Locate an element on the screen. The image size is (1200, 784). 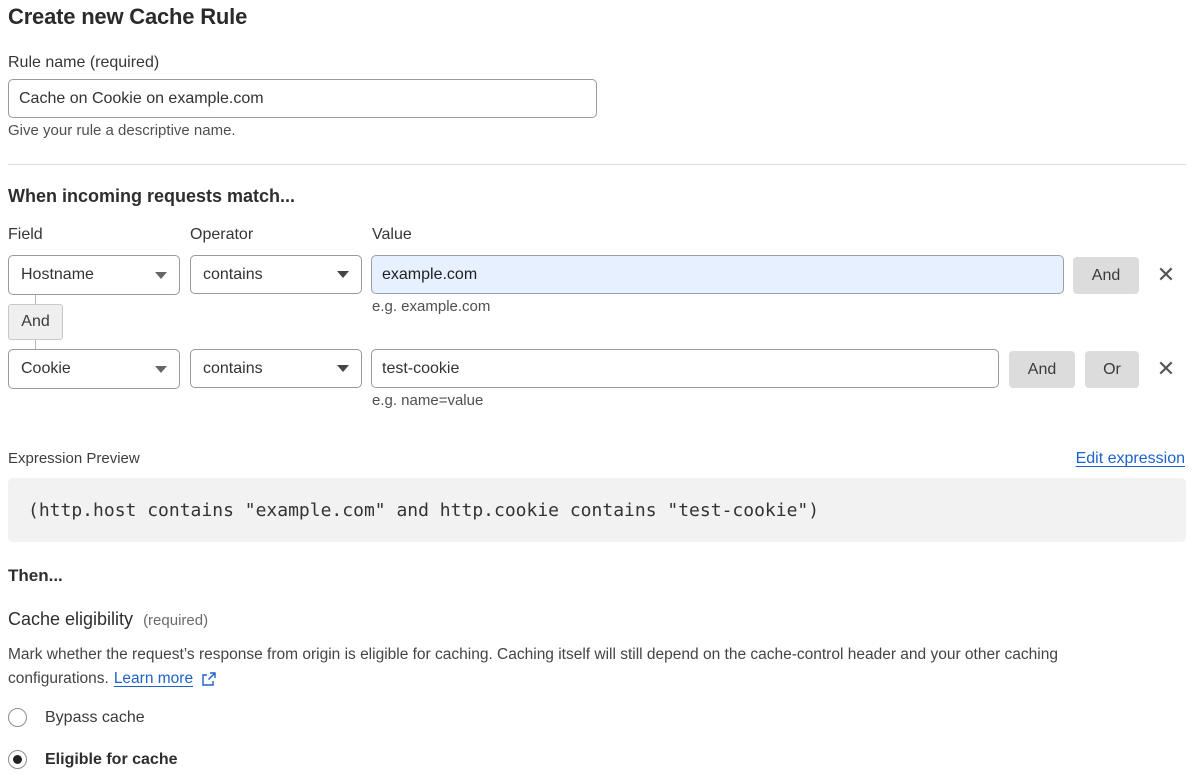
field-select-2: Cookie is located at coordinates (94, 369).